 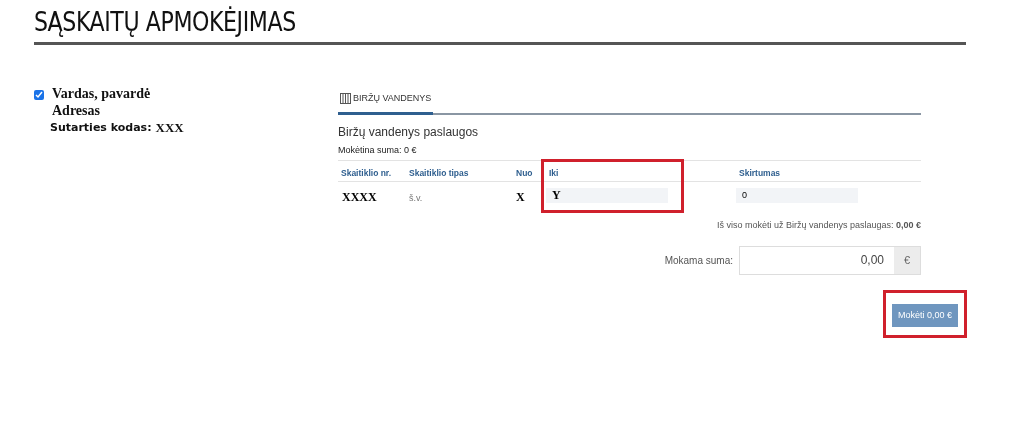 I want to click on contract-code: XXX, so click(x=169, y=127).